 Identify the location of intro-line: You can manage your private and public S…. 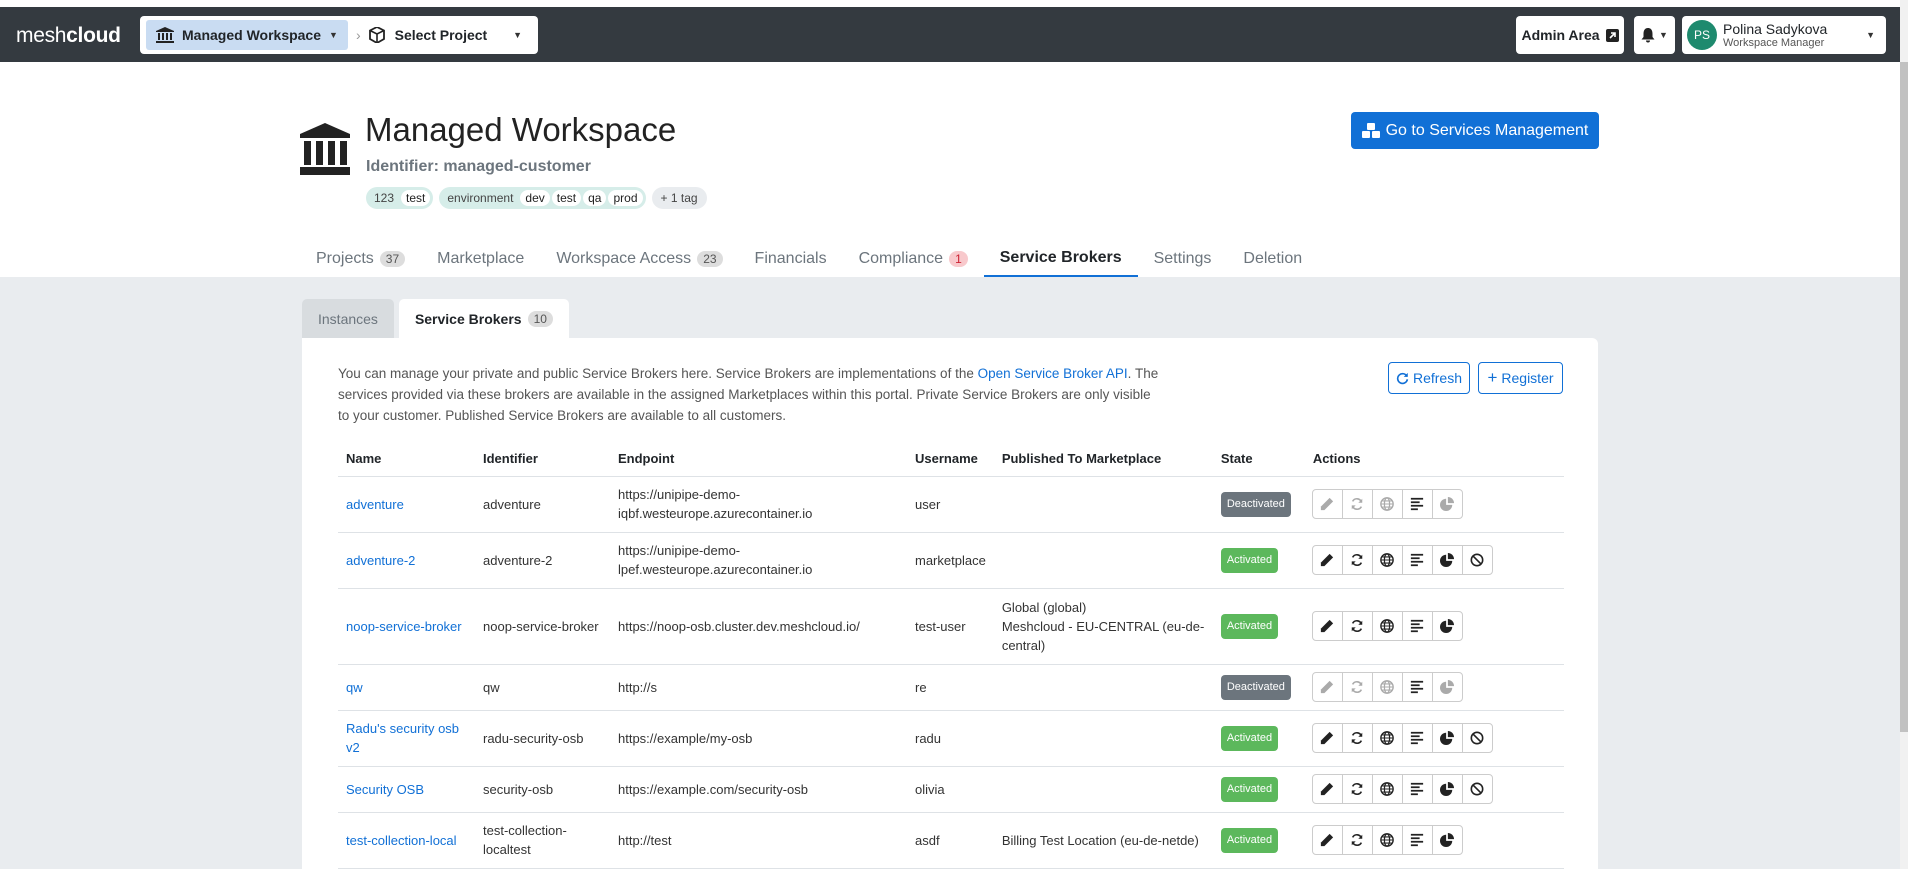
(658, 373).